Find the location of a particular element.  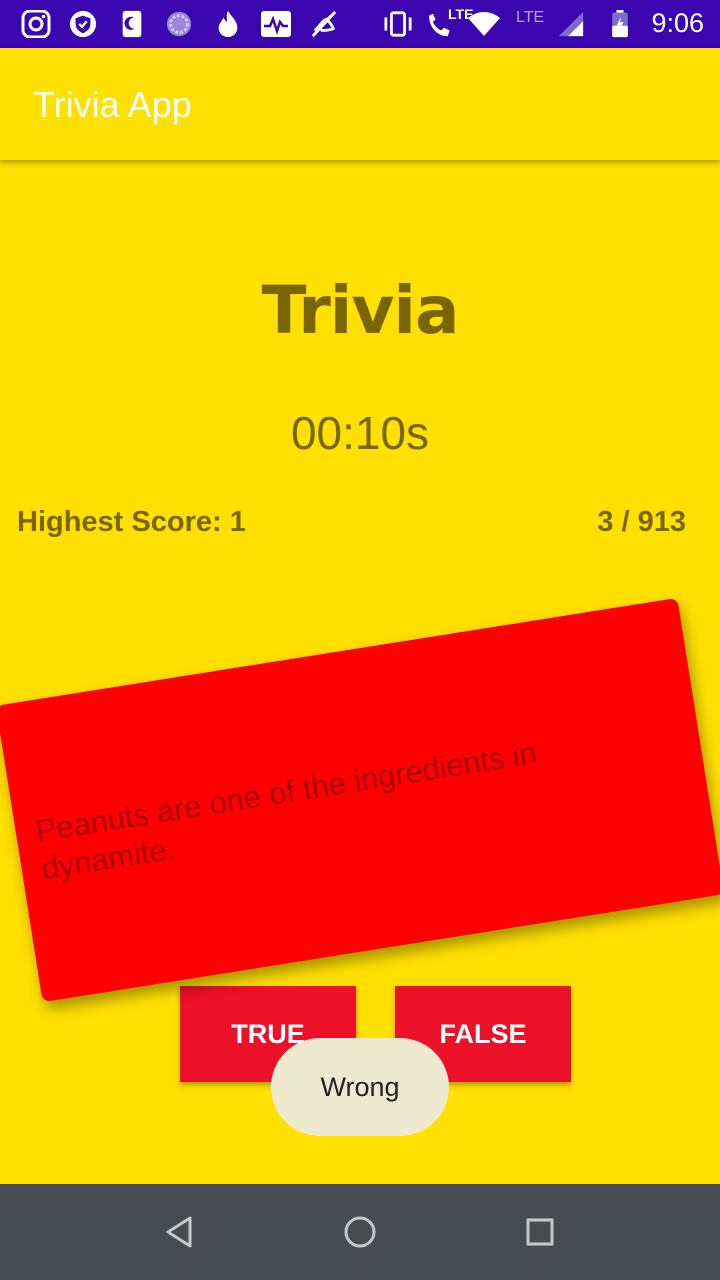

flame-icon is located at coordinates (228, 24).